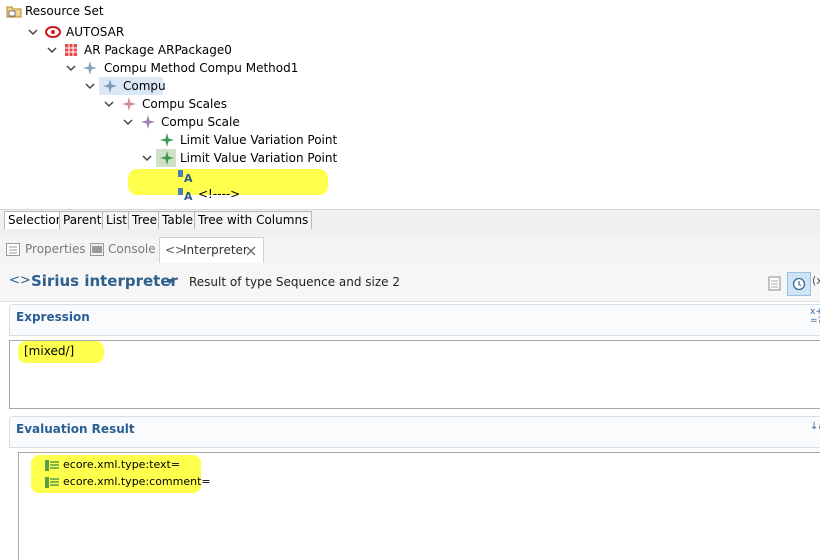 This screenshot has height=560, width=820. What do you see at coordinates (71, 50) in the screenshot?
I see `package-icon` at bounding box center [71, 50].